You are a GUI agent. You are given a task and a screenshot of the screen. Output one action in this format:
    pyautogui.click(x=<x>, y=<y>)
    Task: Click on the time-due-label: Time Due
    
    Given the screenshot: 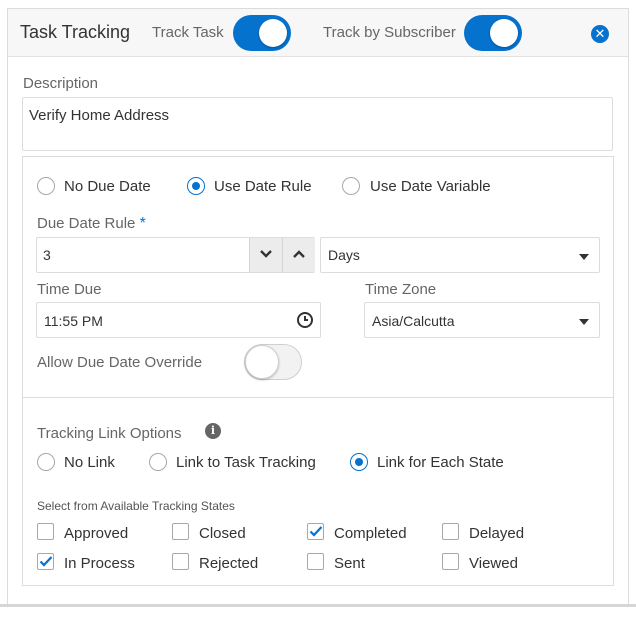 What is the action you would take?
    pyautogui.click(x=69, y=289)
    